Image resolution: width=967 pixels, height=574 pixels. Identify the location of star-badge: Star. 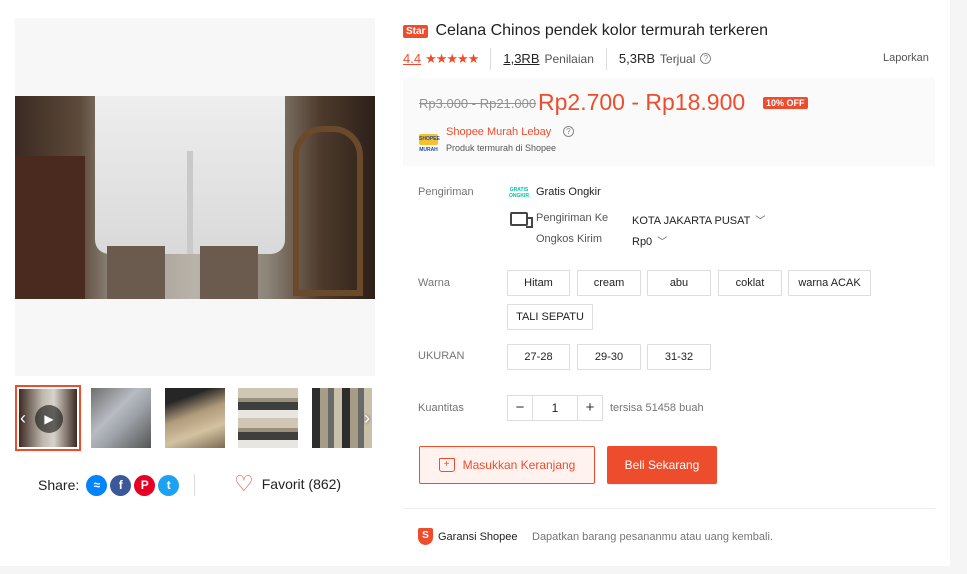
(416, 31).